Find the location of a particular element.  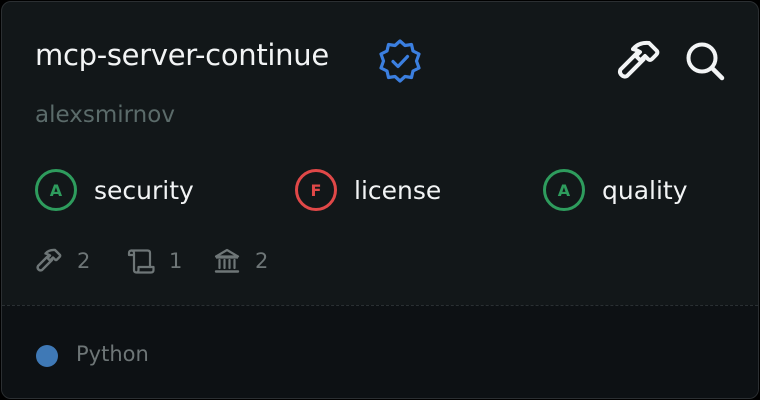

score-label: security is located at coordinates (144, 190).